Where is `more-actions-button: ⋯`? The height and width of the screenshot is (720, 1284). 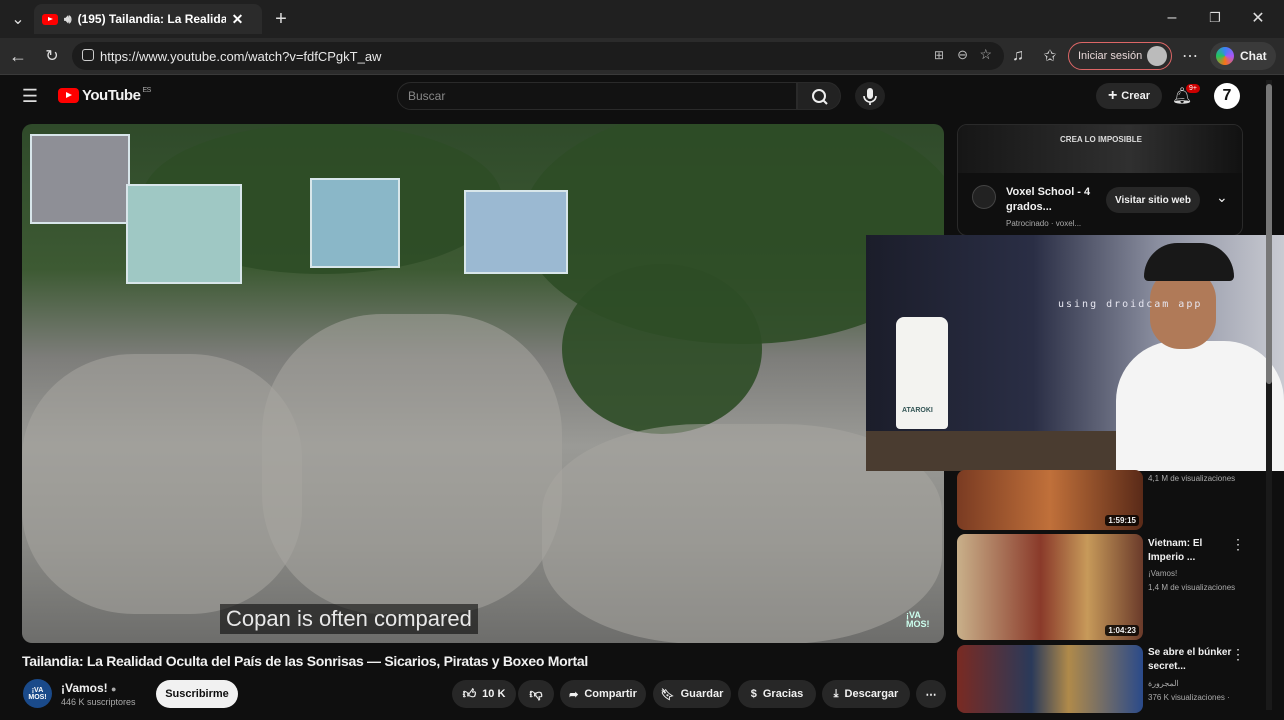
more-actions-button: ⋯ is located at coordinates (931, 694).